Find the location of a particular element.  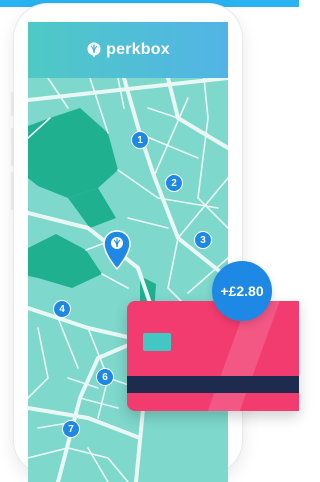

map-marker-7: 7 is located at coordinates (71, 429).